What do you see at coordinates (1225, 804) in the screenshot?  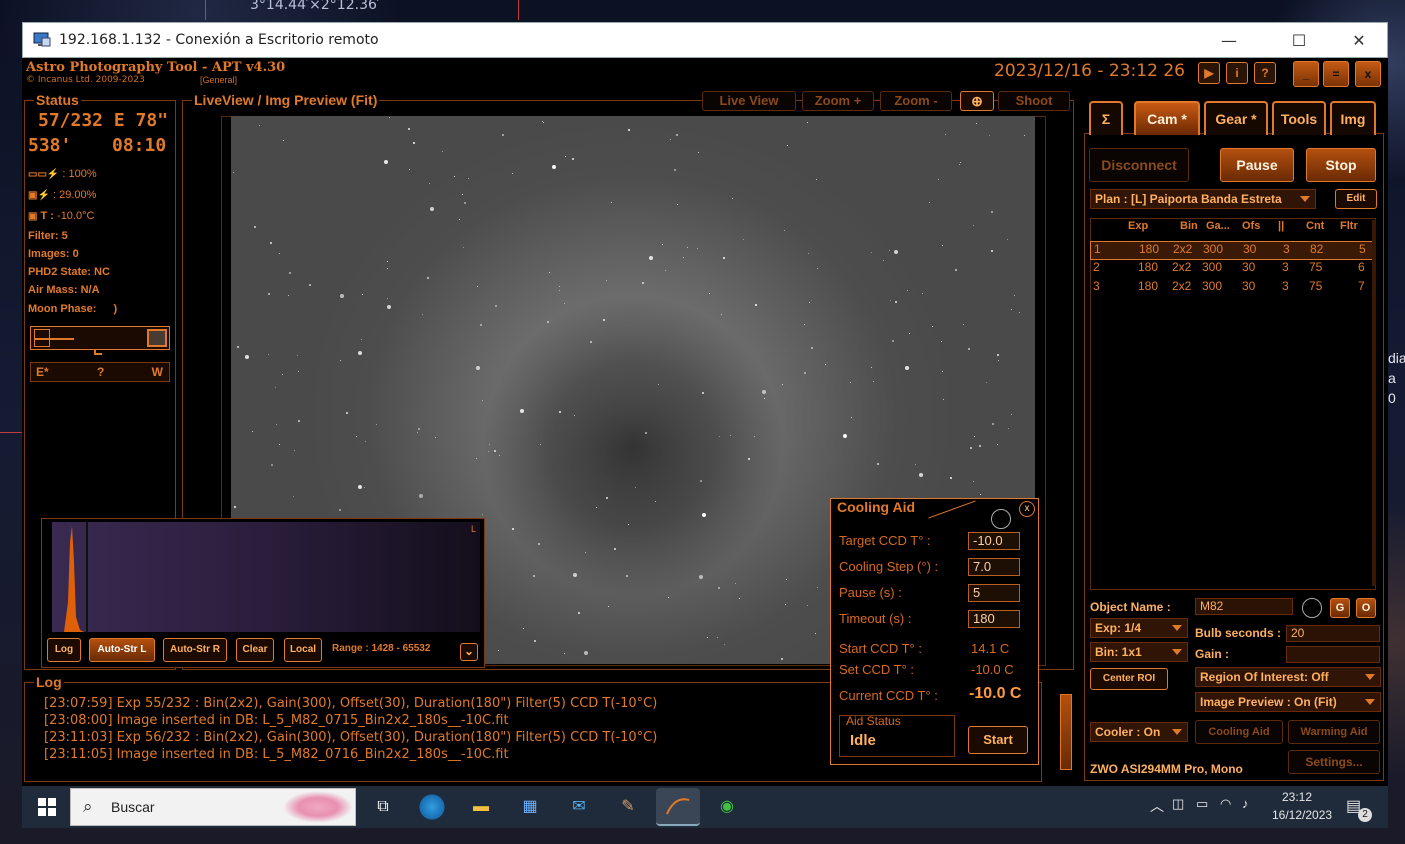 I see `wifi-icon: ◠` at bounding box center [1225, 804].